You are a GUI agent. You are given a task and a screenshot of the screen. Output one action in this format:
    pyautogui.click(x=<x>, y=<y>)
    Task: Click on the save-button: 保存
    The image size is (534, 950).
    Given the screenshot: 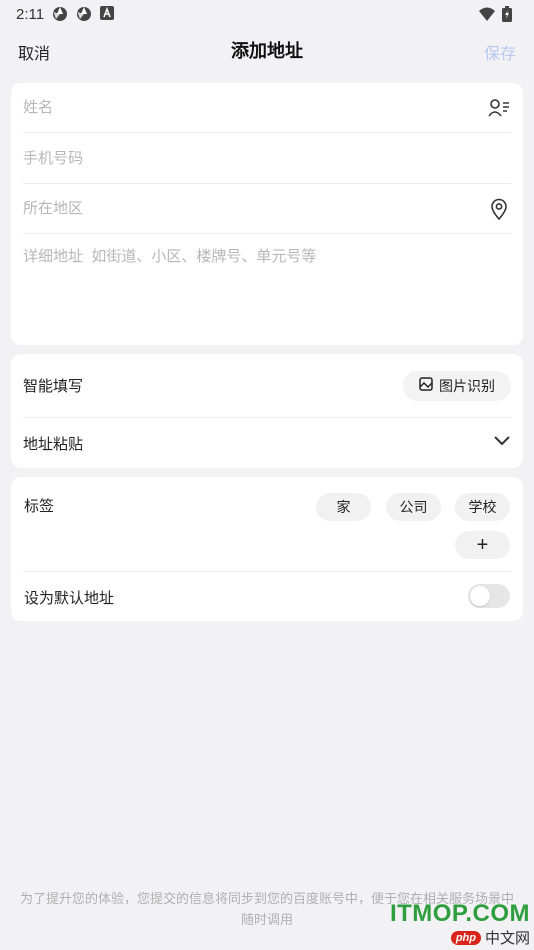 What is the action you would take?
    pyautogui.click(x=500, y=52)
    